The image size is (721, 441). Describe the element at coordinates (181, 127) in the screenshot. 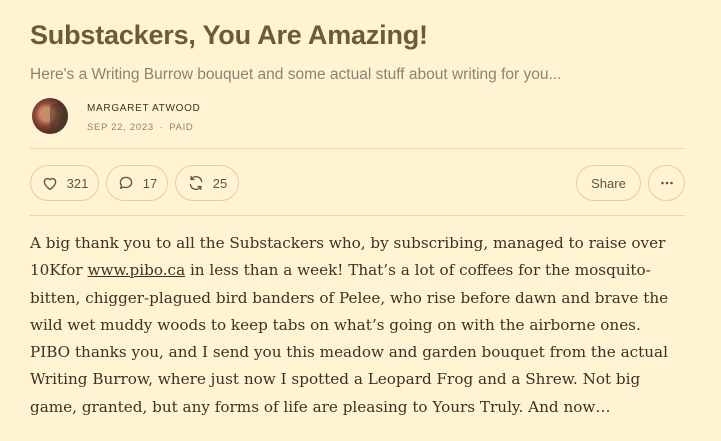

I see `access-badge: PAID` at that location.